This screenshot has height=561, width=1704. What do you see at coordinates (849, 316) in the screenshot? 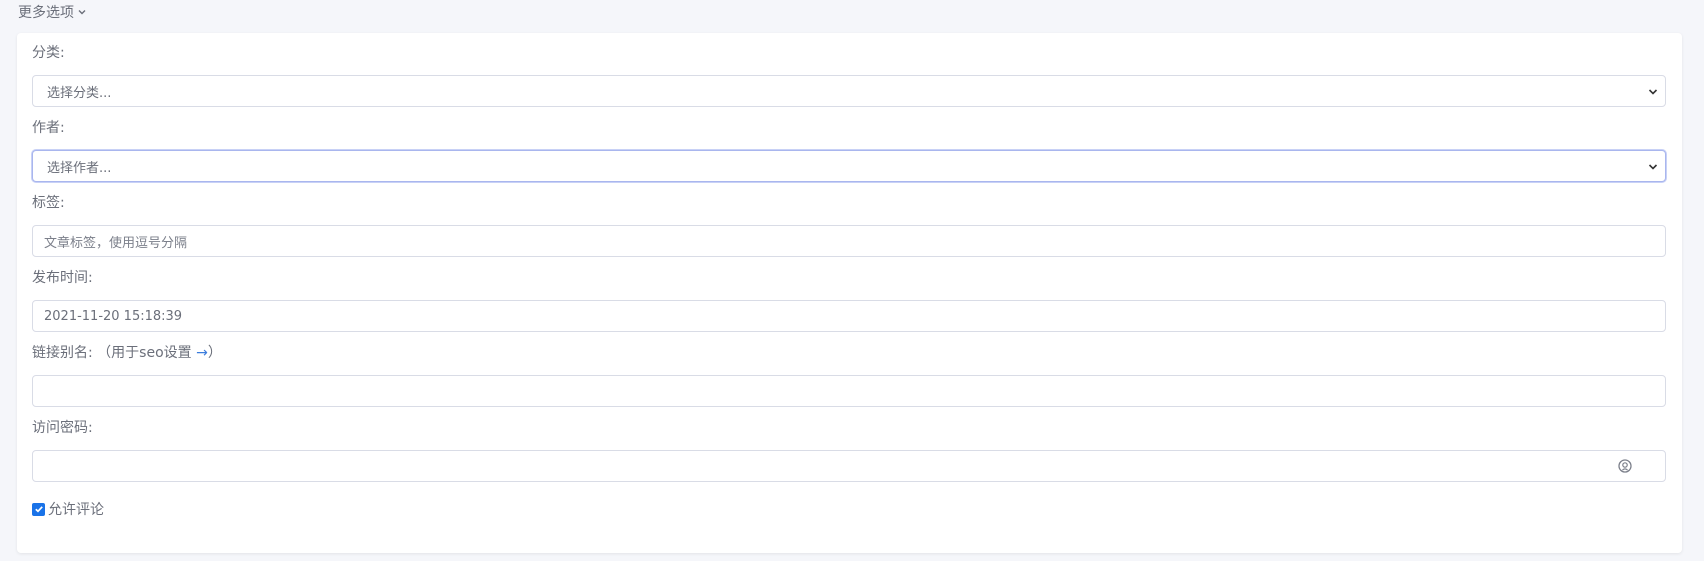
I see `publish-time-input: 2021-11-20 15:18:39` at bounding box center [849, 316].